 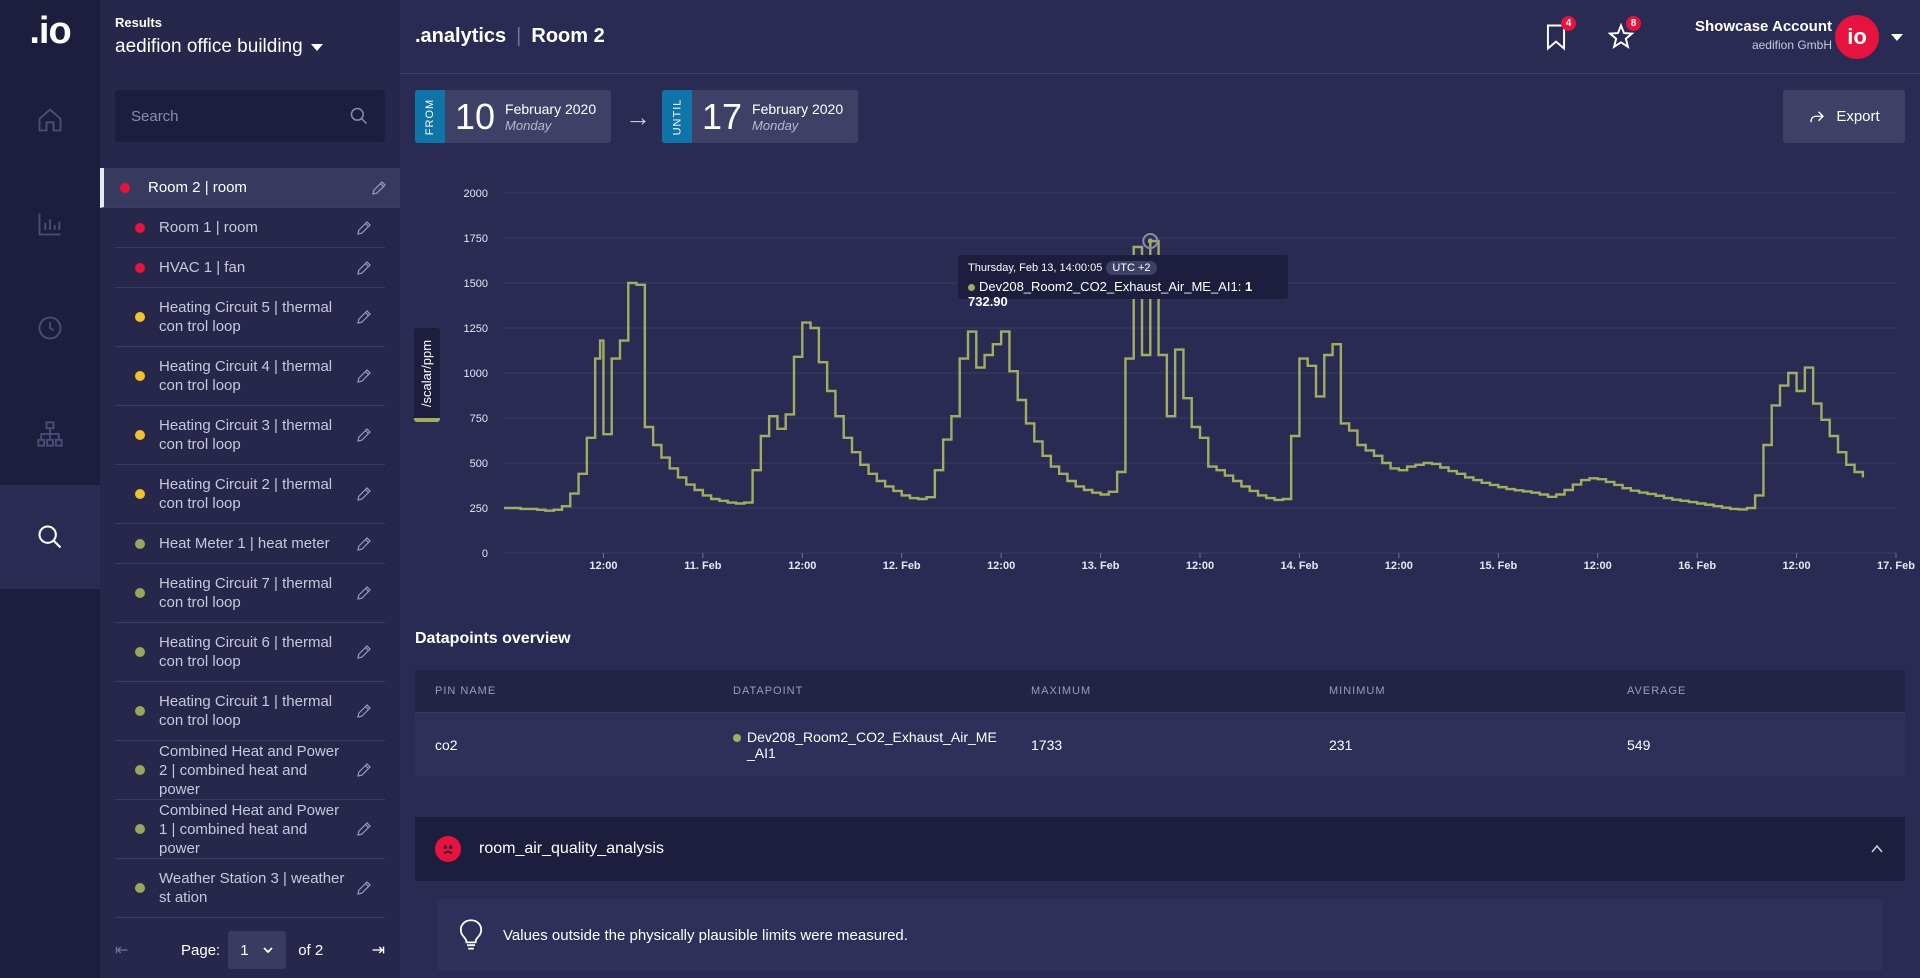 What do you see at coordinates (471, 934) in the screenshot?
I see `lightbulb-icon` at bounding box center [471, 934].